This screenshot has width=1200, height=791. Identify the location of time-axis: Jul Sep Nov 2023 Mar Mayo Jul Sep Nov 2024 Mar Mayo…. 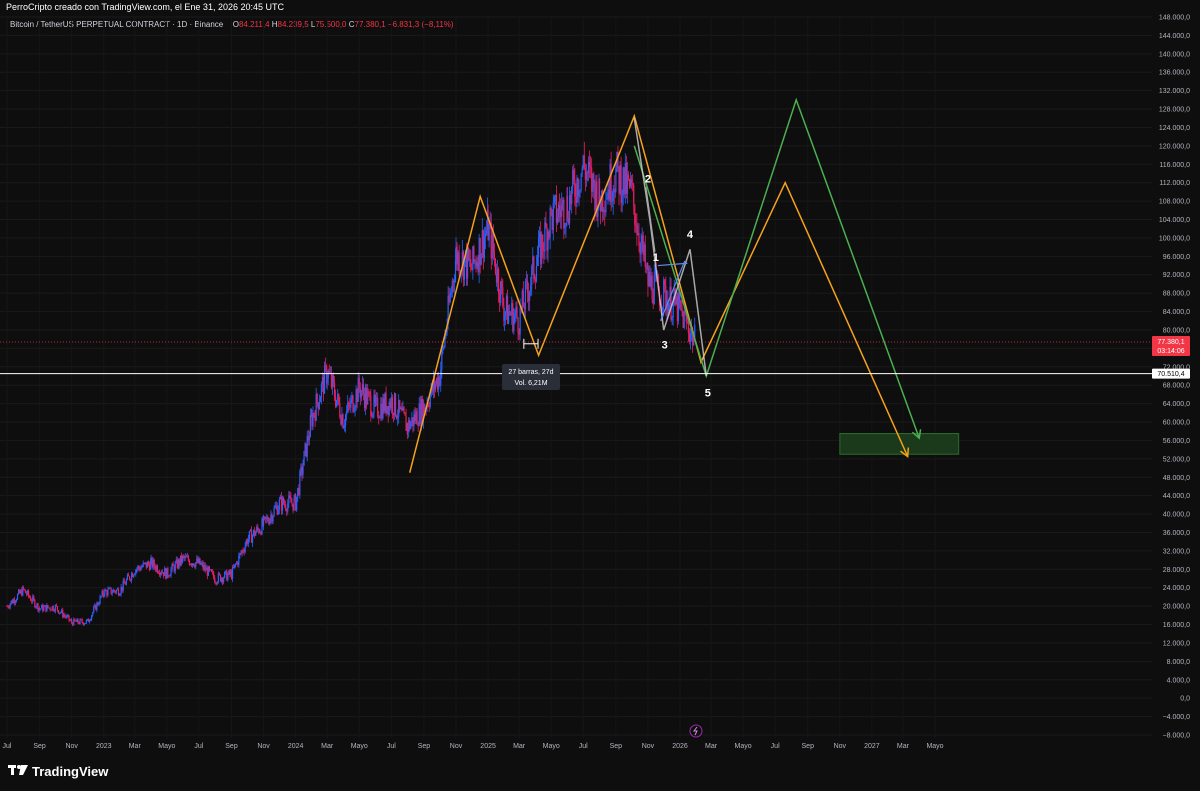
(473, 737).